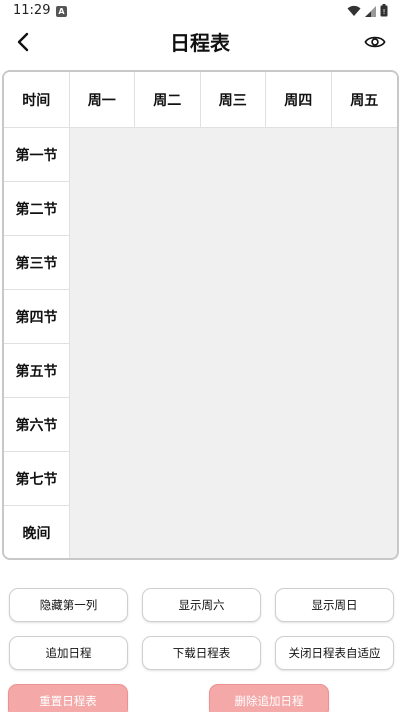 This screenshot has height=712, width=400. What do you see at coordinates (375, 42) in the screenshot?
I see `eye-icon` at bounding box center [375, 42].